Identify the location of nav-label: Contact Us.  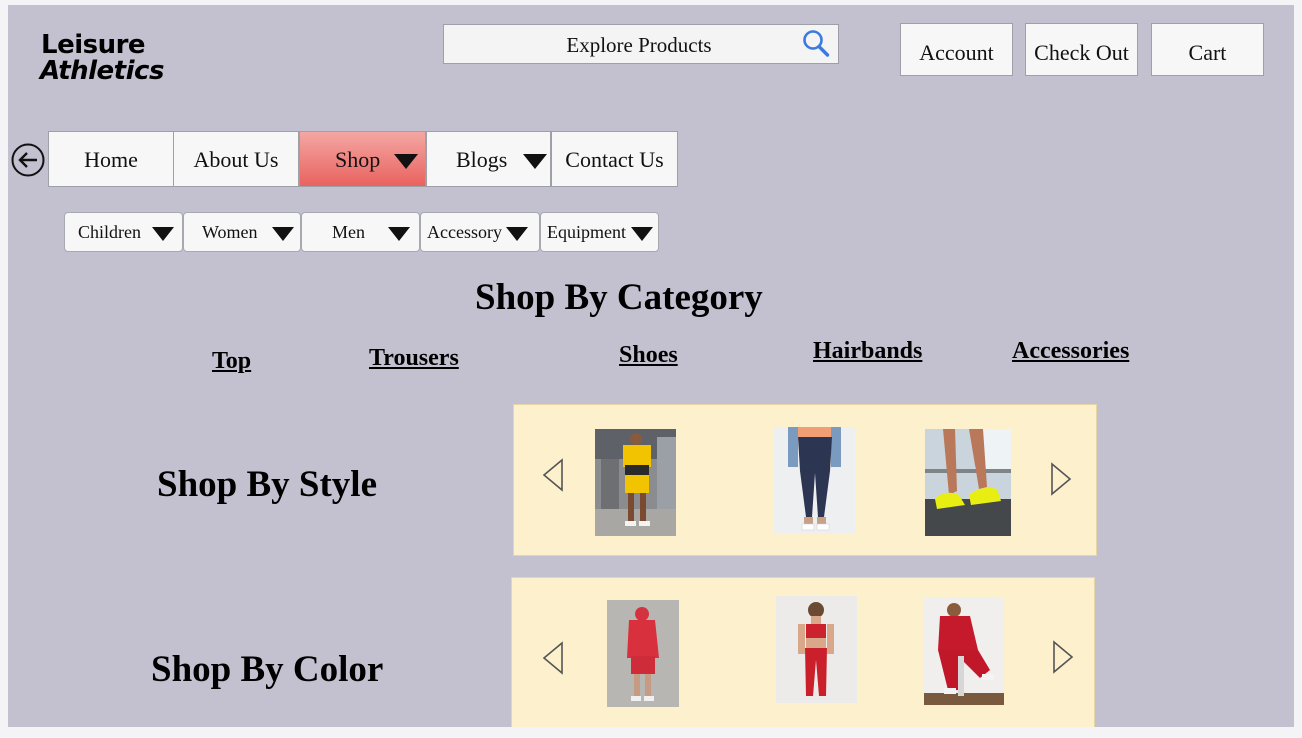
(614, 159).